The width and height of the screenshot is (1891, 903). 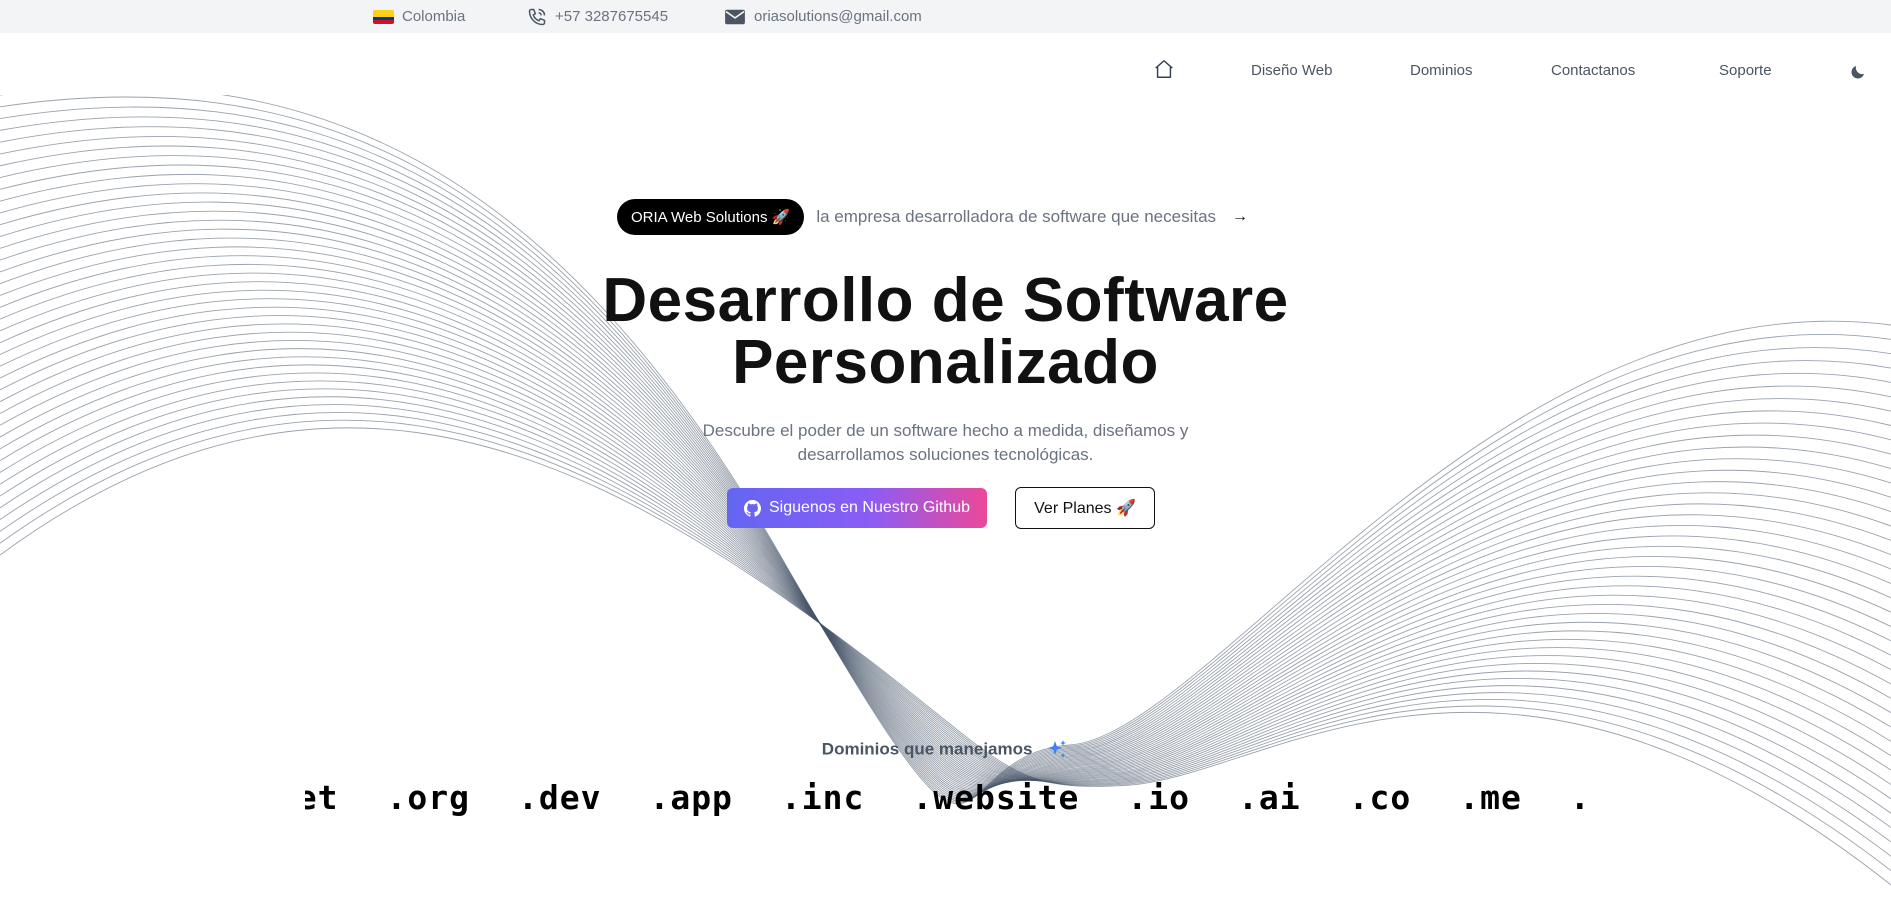 What do you see at coordinates (559, 797) in the screenshot?
I see `domain-extension: .dev` at bounding box center [559, 797].